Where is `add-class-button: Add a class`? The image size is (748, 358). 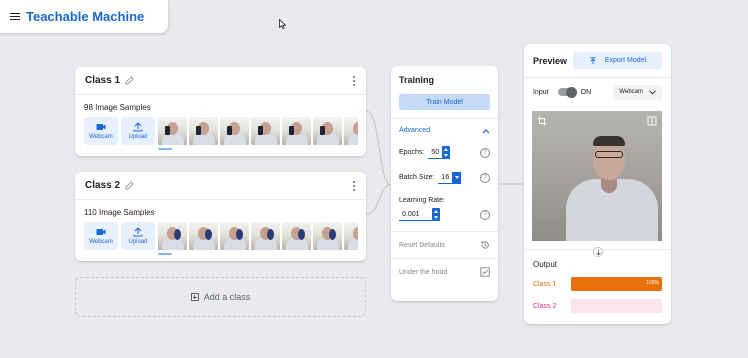 add-class-button: Add a class is located at coordinates (220, 297).